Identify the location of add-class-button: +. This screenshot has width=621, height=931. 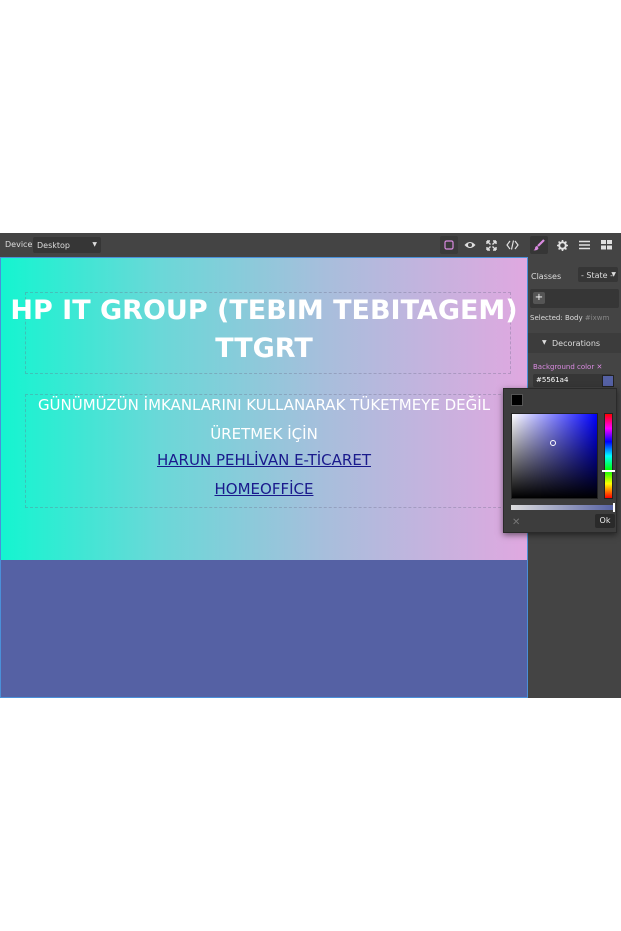
(539, 298).